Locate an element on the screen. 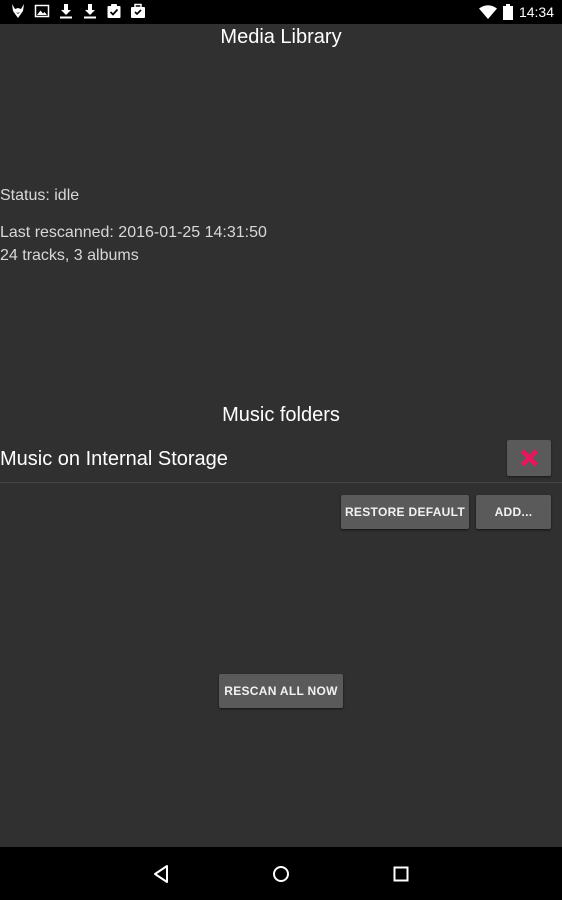  notification-icons is located at coordinates (78, 11).